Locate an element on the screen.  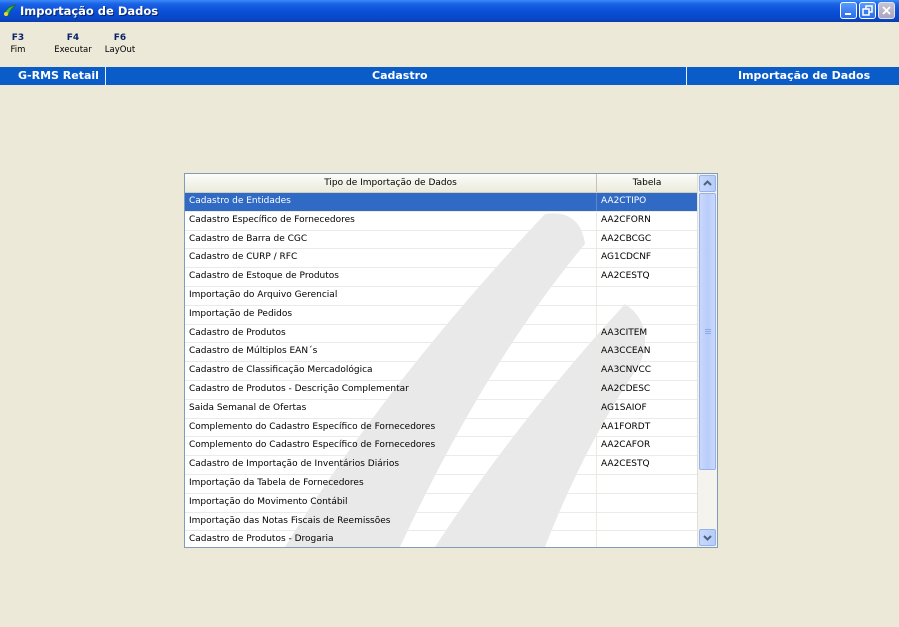
table-row: Cadastro de Barra de CGC AA2CBCGC is located at coordinates (441, 240).